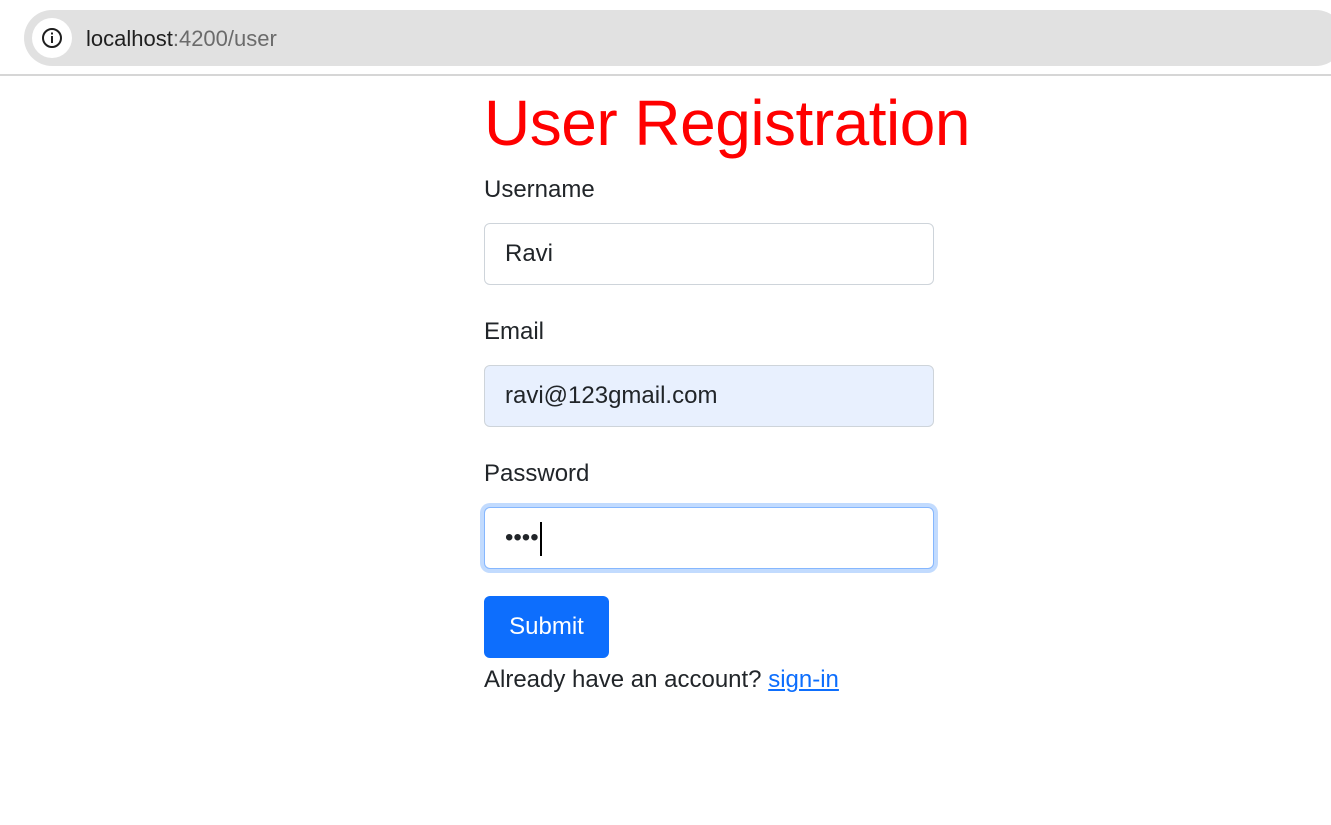 The width and height of the screenshot is (1331, 825). I want to click on signin-prompt: Already have an account? sign-in, so click(661, 680).